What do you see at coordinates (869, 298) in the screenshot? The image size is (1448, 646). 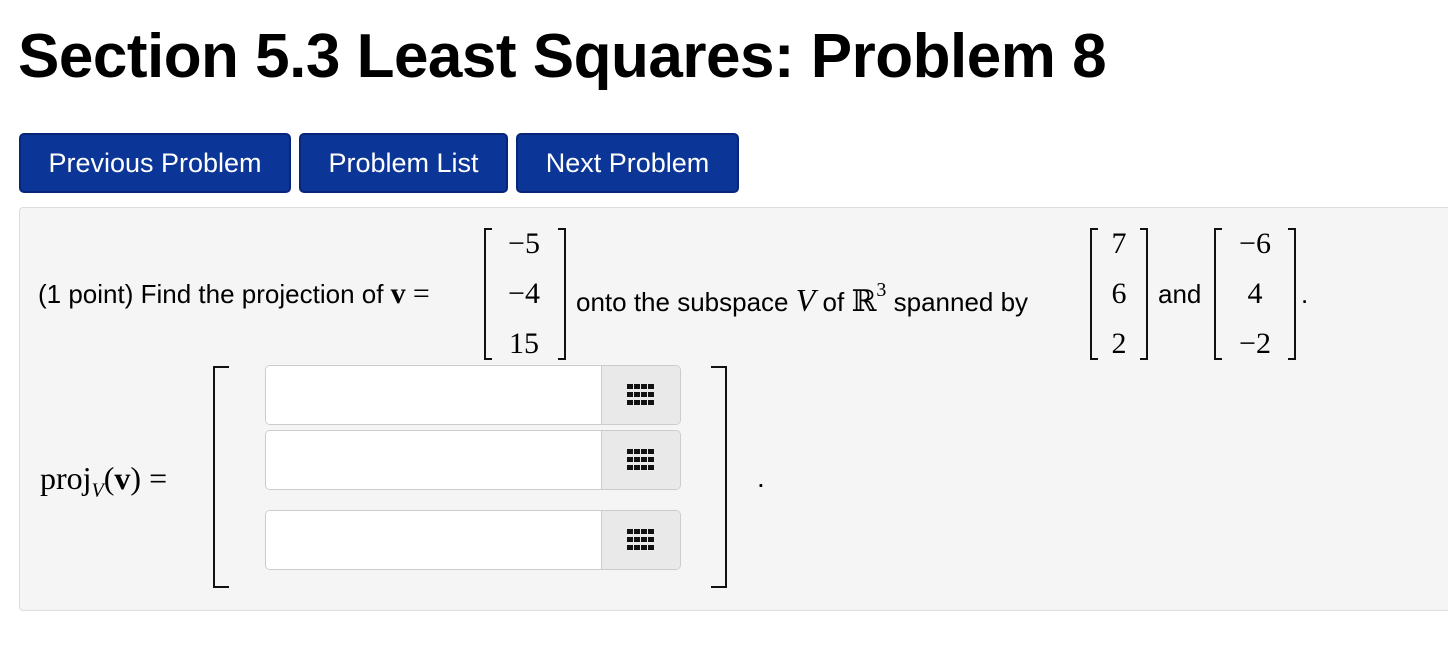 I see `real-space-symbol: ℝ3` at bounding box center [869, 298].